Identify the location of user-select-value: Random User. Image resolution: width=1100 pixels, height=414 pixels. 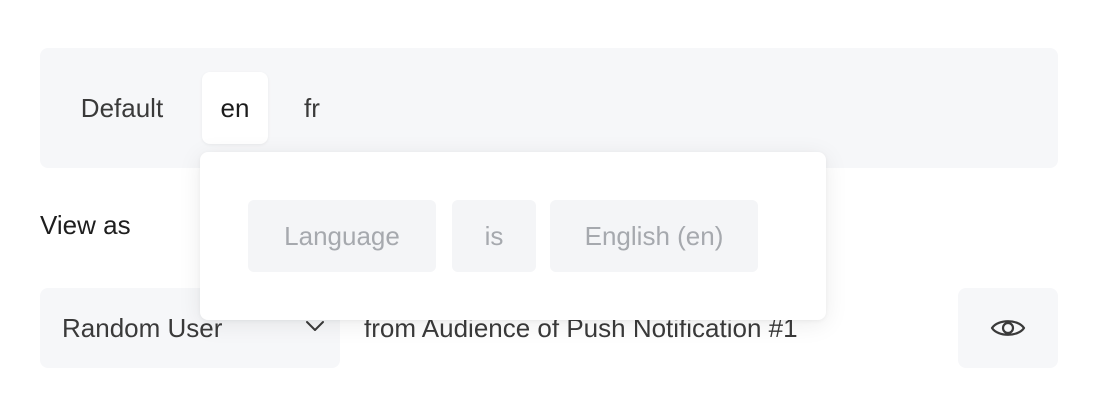
(142, 327).